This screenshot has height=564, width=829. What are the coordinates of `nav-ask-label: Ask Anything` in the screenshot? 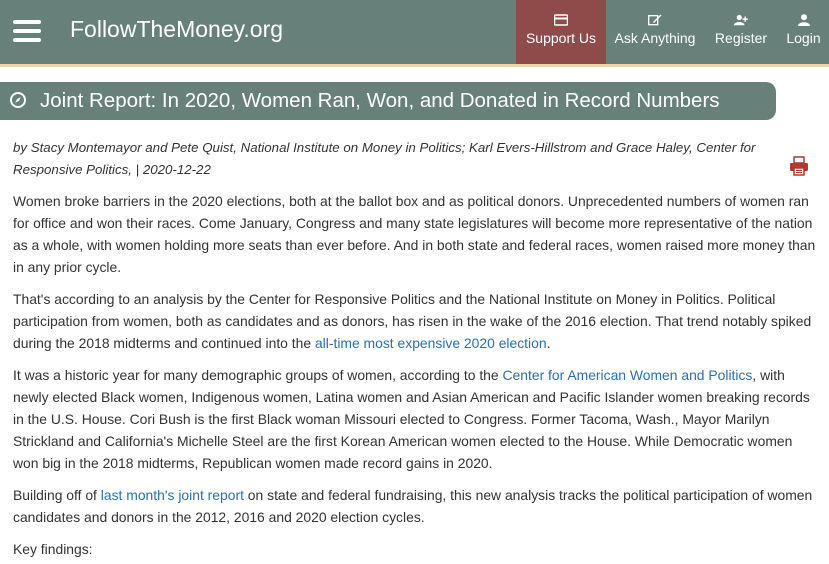 It's located at (655, 38).